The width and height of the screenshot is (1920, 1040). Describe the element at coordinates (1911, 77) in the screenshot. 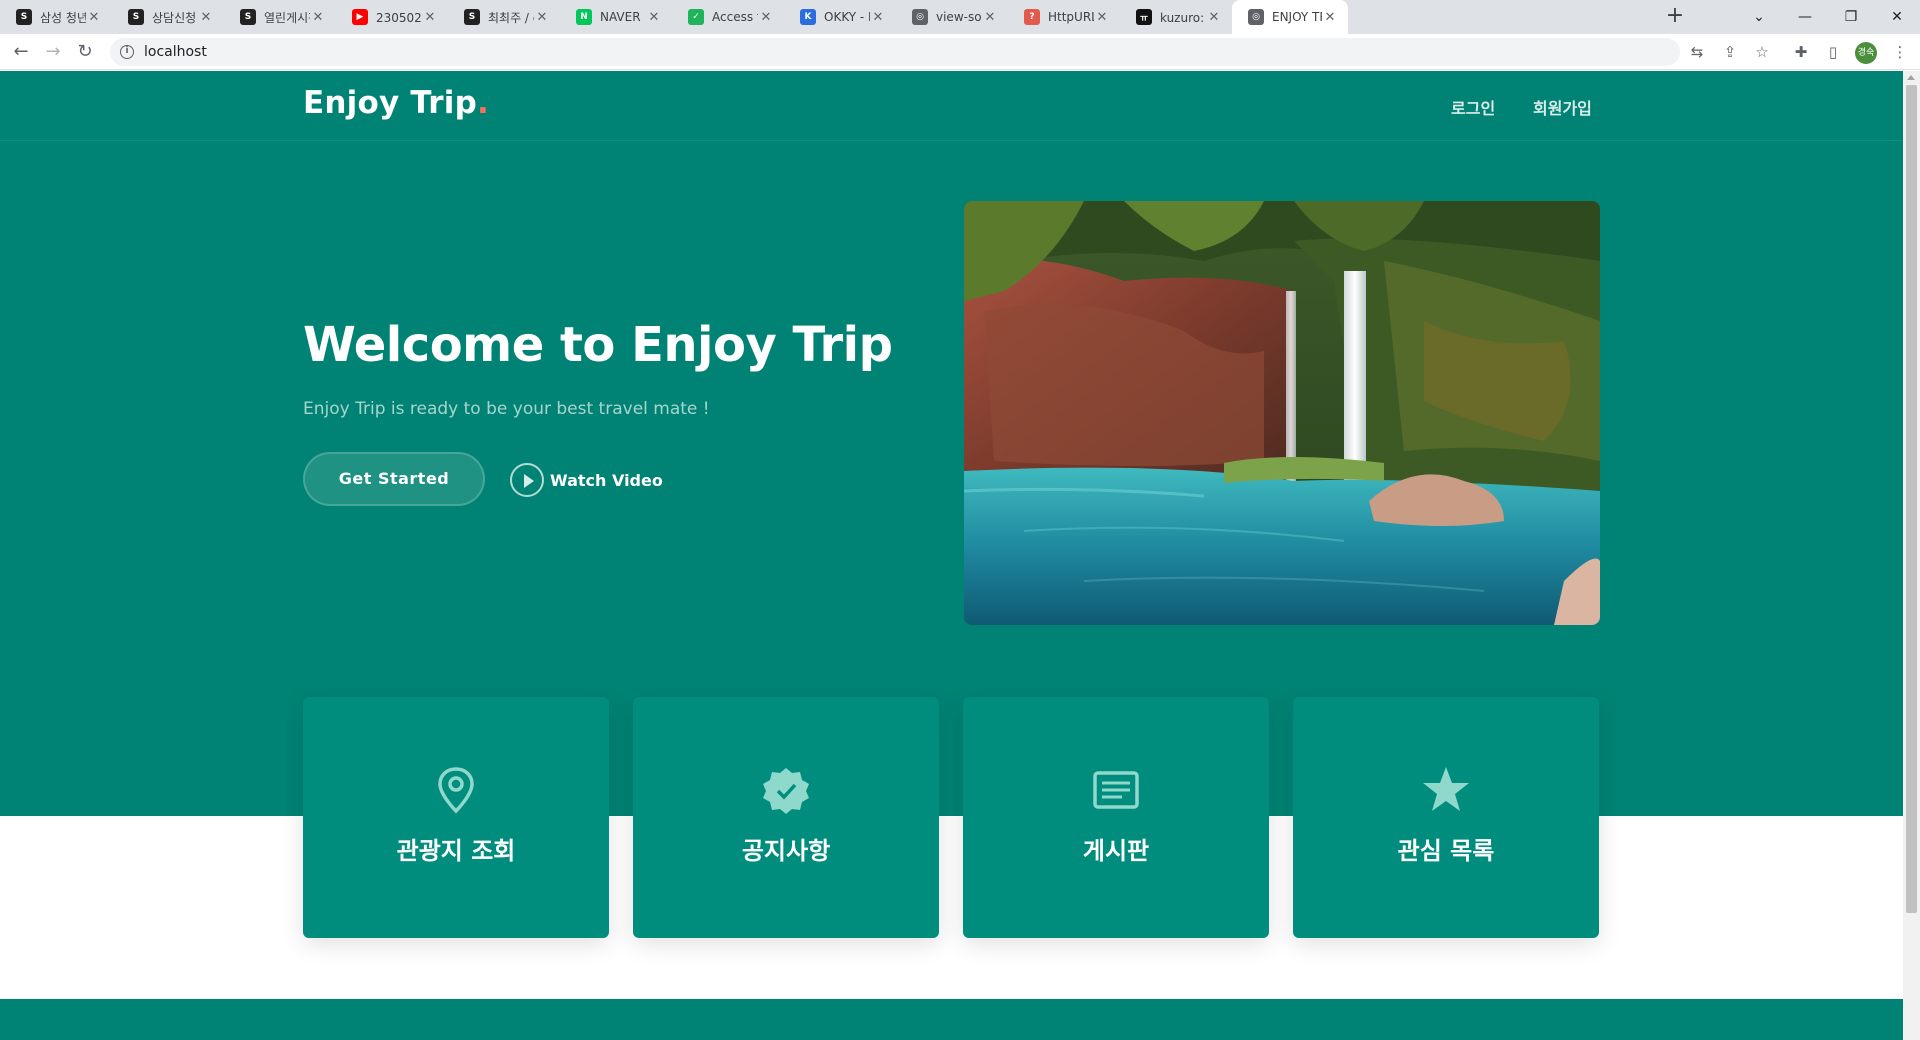

I see `scroll-up-arrow-icon` at that location.